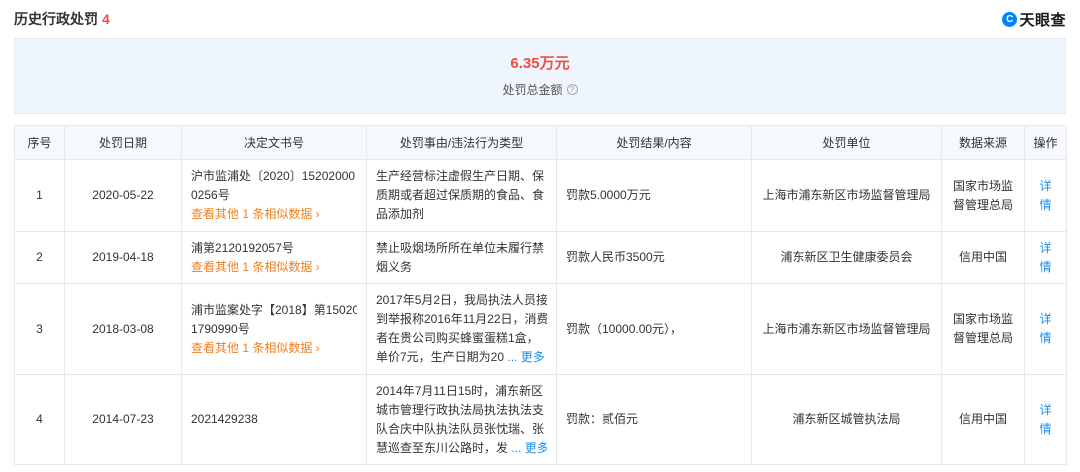 The width and height of the screenshot is (1080, 472). Describe the element at coordinates (461, 300) in the screenshot. I see `reason-line: 2017年5月2日，我局执法人员接` at that location.